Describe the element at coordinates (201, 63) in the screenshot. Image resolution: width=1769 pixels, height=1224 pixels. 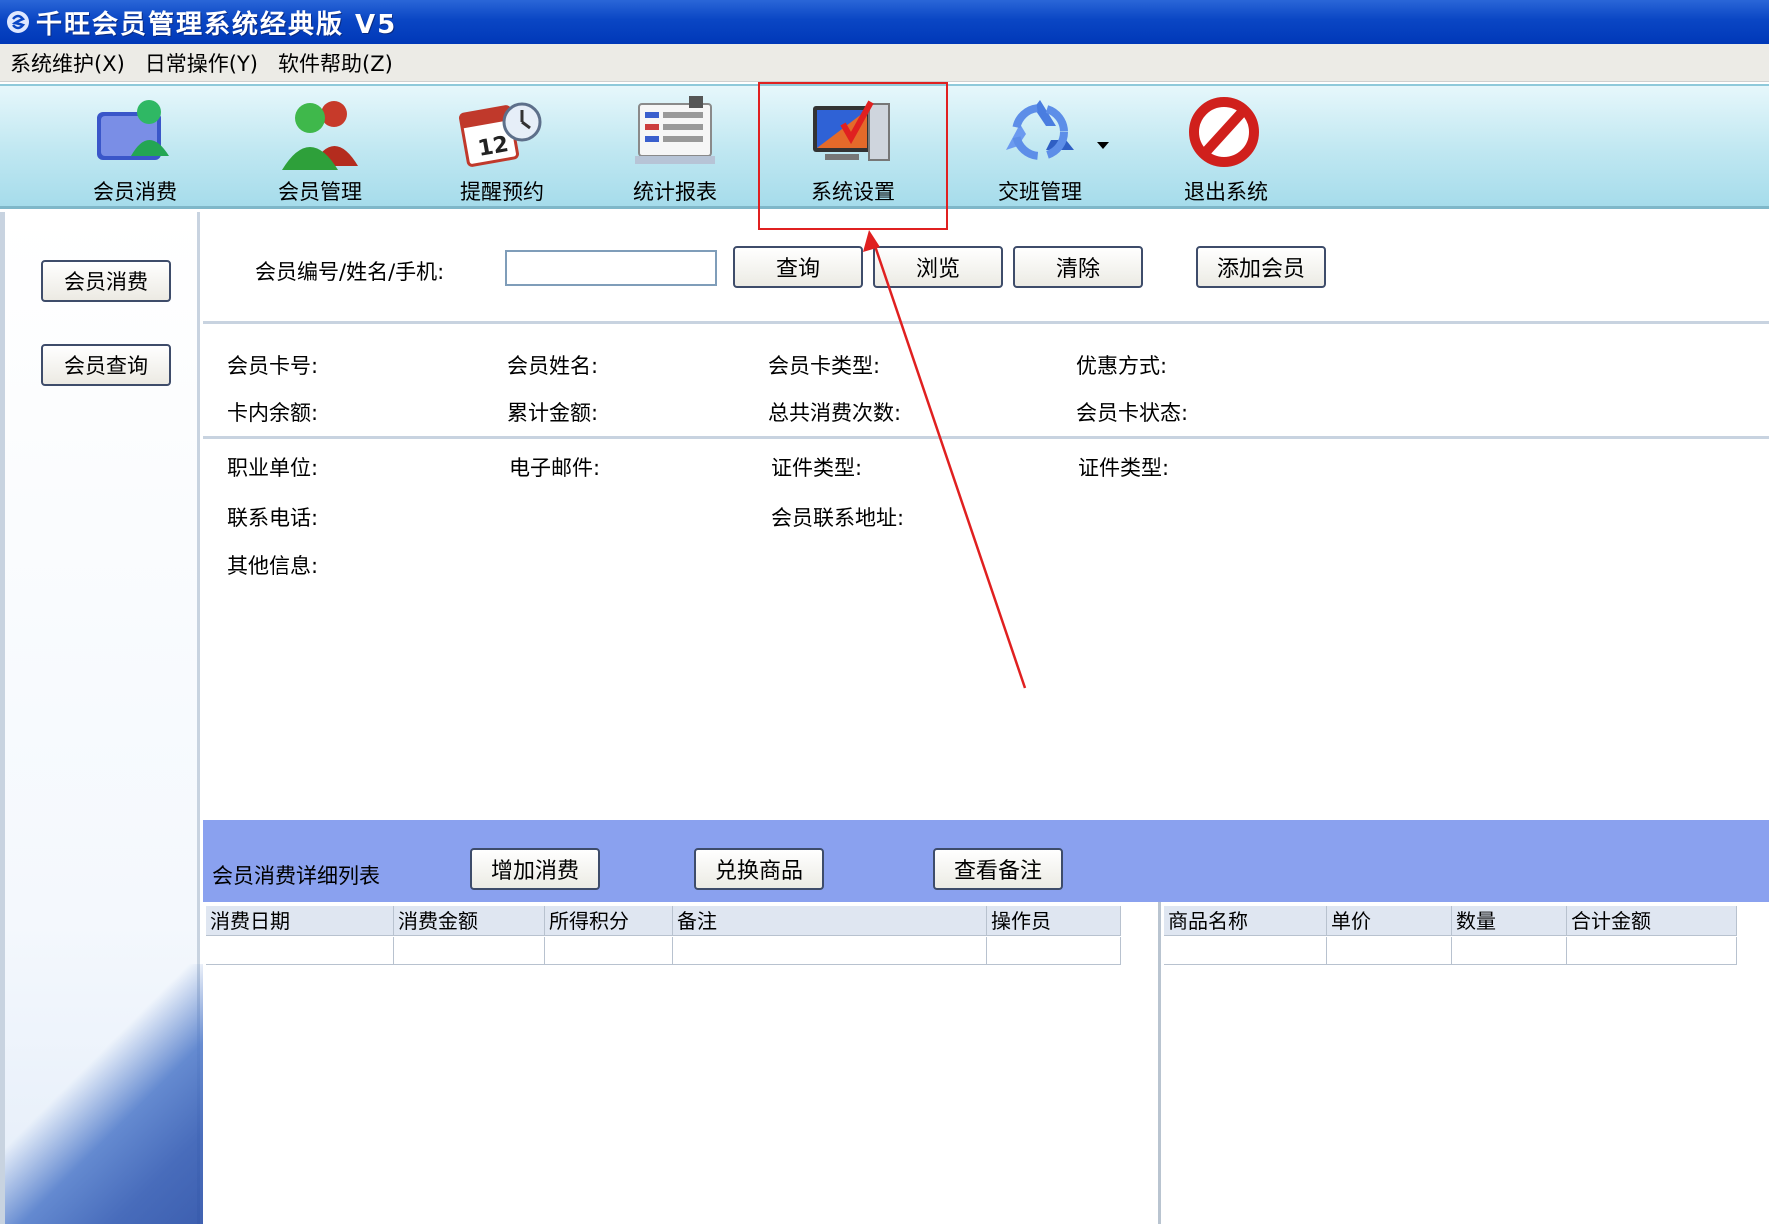
I see `menu-daily-operation: 日常操作(Y)` at that location.